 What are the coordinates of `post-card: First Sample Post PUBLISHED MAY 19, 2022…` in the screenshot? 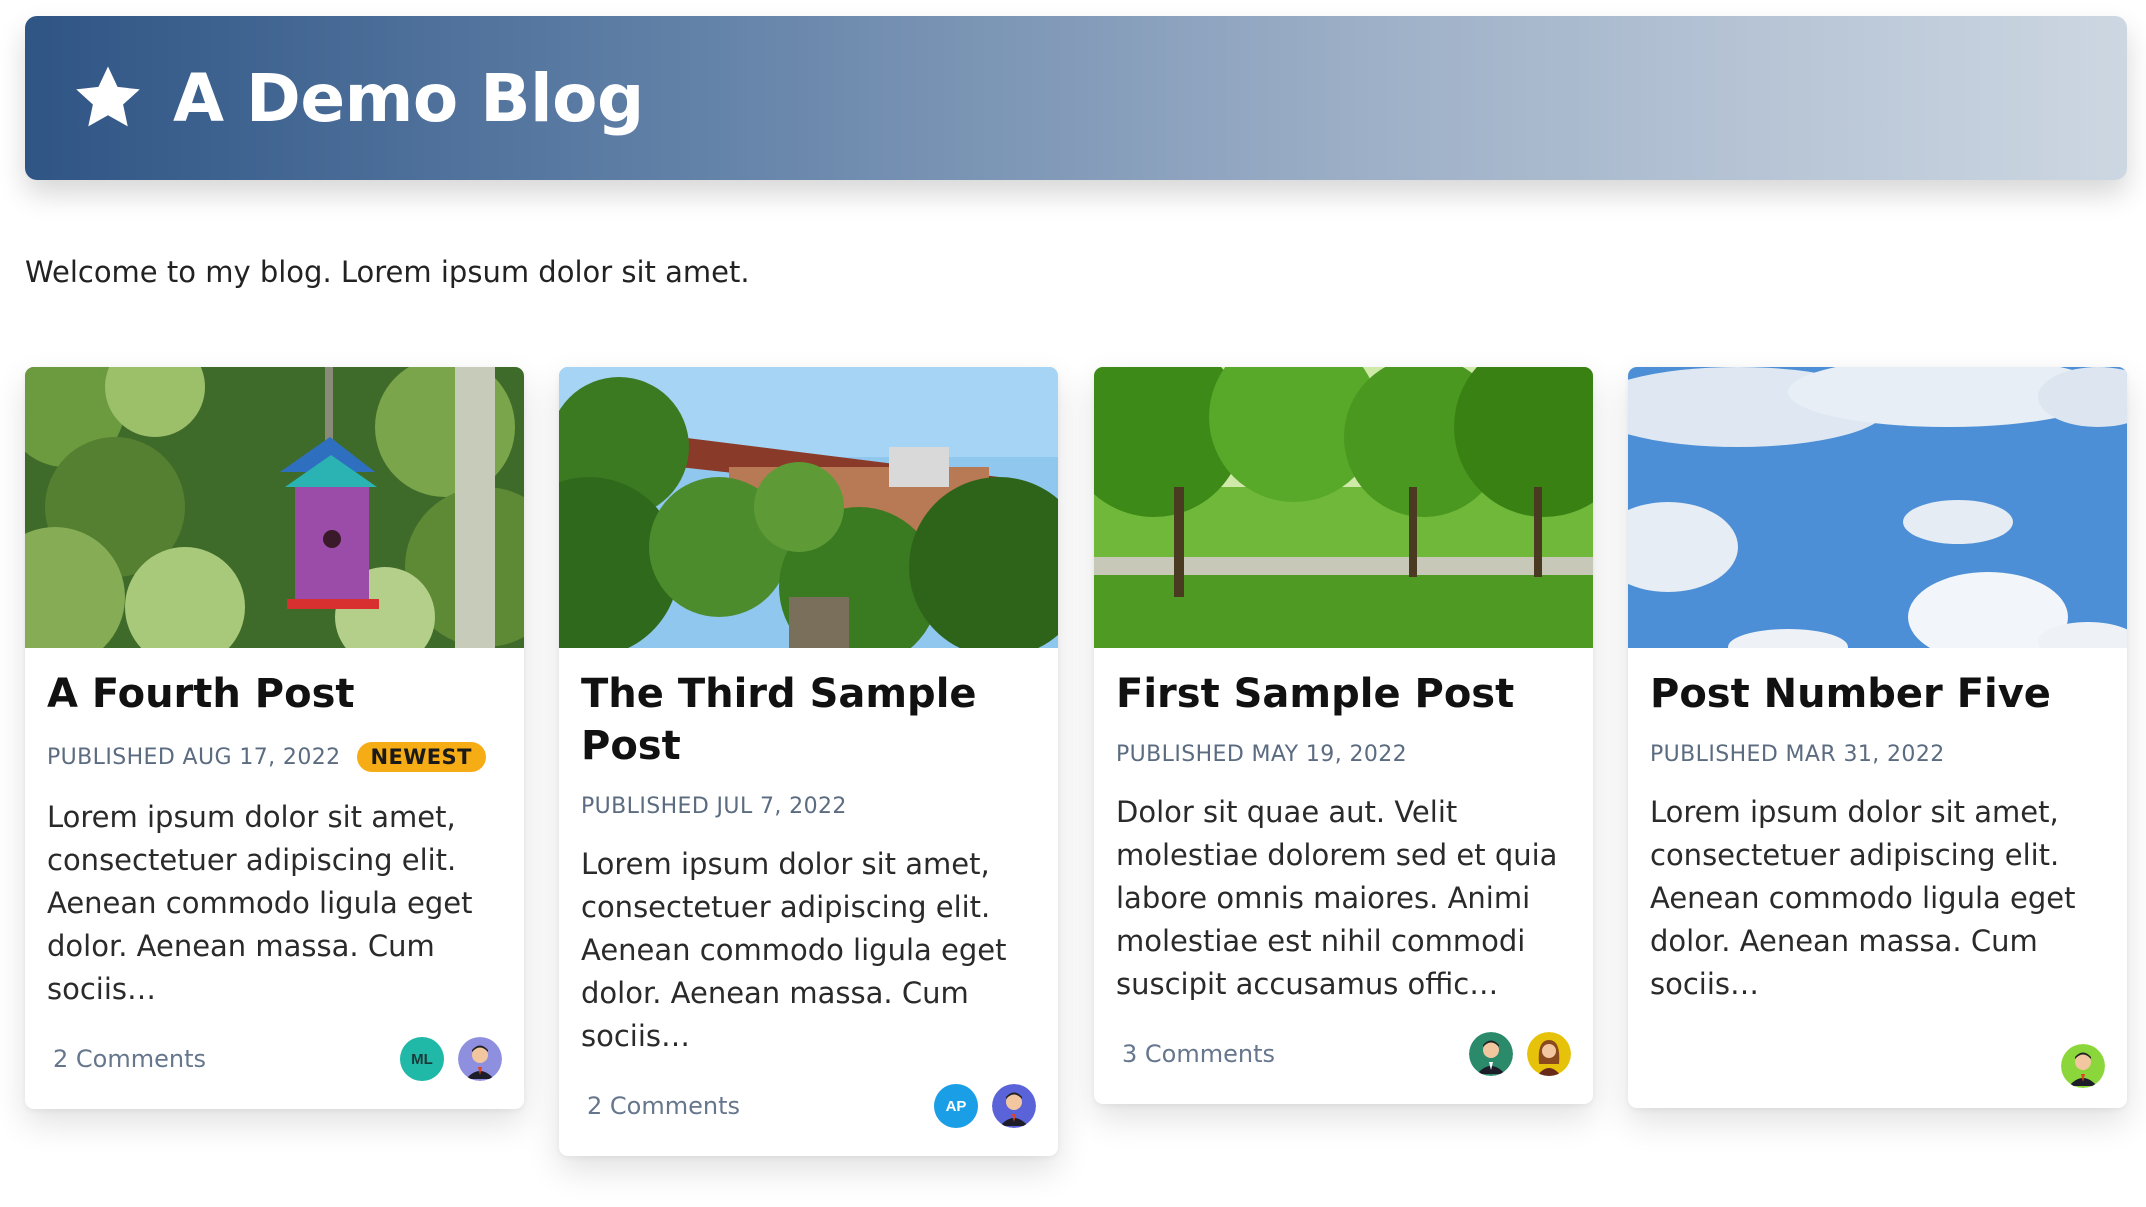 It's located at (1343, 735).